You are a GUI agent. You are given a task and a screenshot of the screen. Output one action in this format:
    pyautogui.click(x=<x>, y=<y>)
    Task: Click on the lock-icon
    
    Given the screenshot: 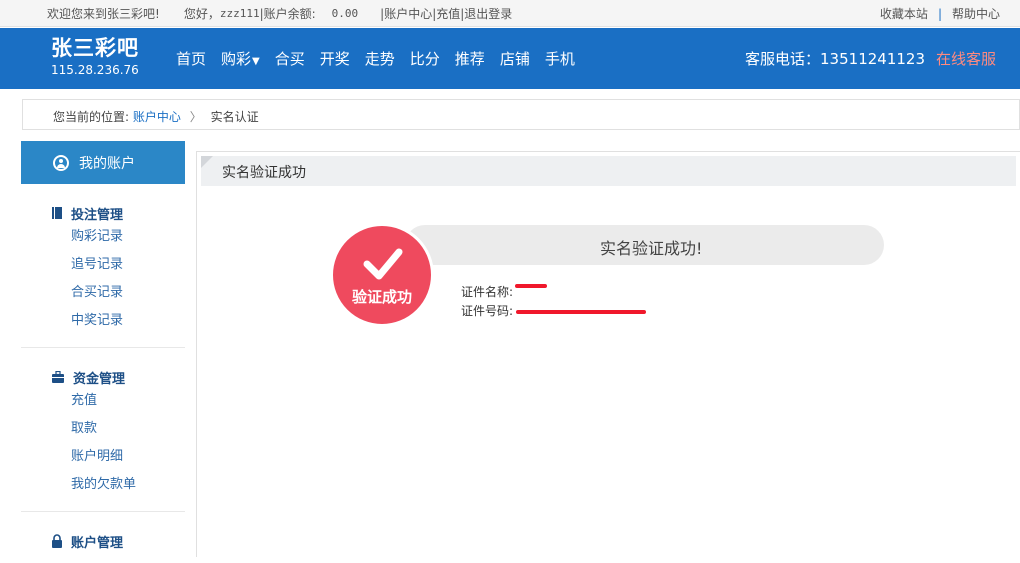 What is the action you would take?
    pyautogui.click(x=57, y=541)
    